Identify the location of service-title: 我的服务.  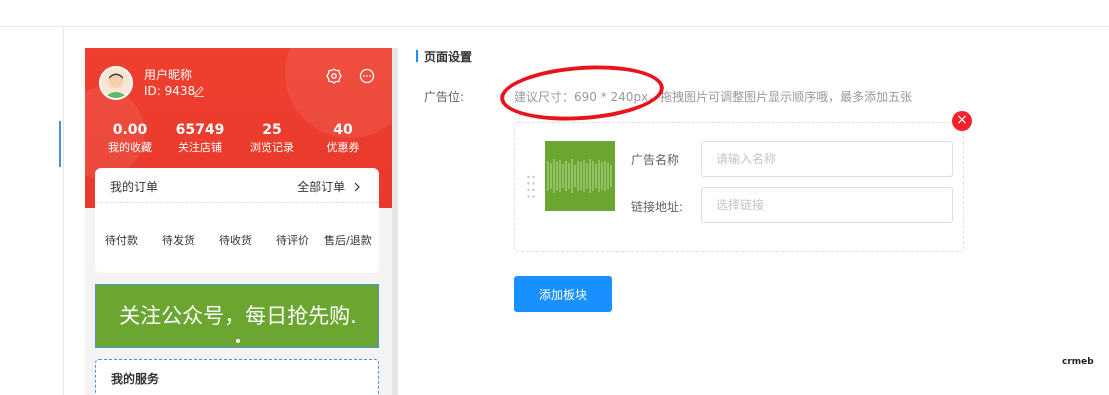
(135, 379).